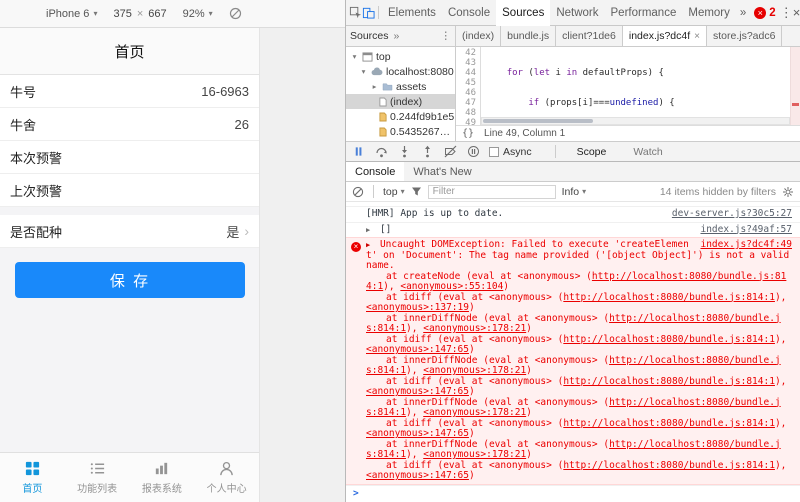 This screenshot has width=800, height=502. I want to click on close-tab-icon: ×, so click(697, 36).